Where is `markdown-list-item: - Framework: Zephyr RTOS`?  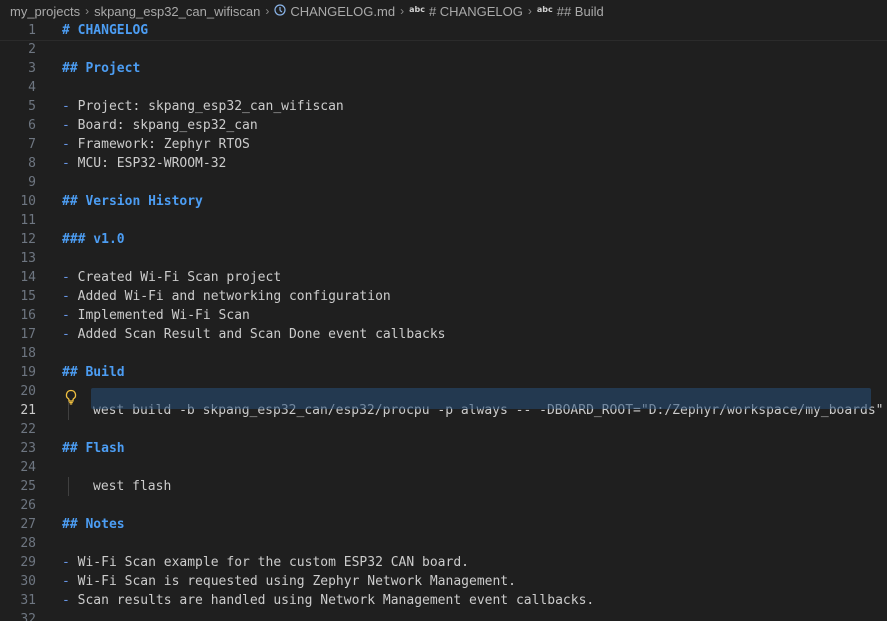
markdown-list-item: - Framework: Zephyr RTOS is located at coordinates (156, 144).